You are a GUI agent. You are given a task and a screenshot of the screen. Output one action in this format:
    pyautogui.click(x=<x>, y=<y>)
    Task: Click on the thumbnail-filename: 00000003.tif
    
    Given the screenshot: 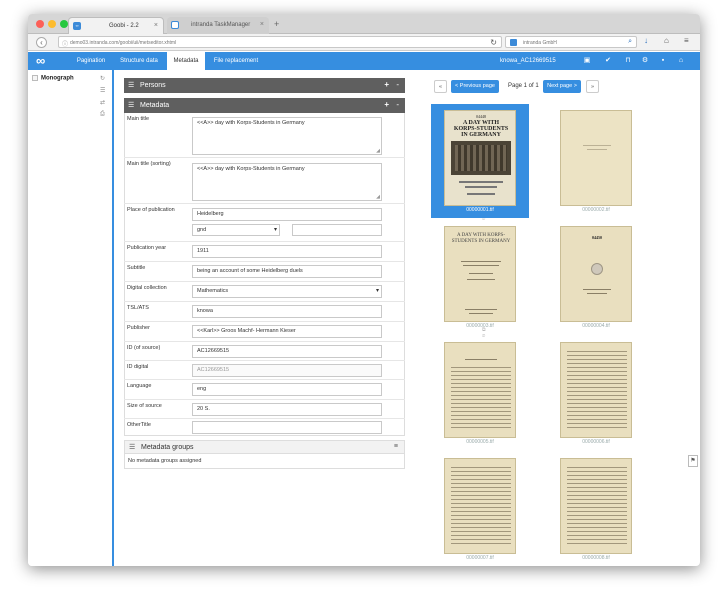 What is the action you would take?
    pyautogui.click(x=480, y=326)
    